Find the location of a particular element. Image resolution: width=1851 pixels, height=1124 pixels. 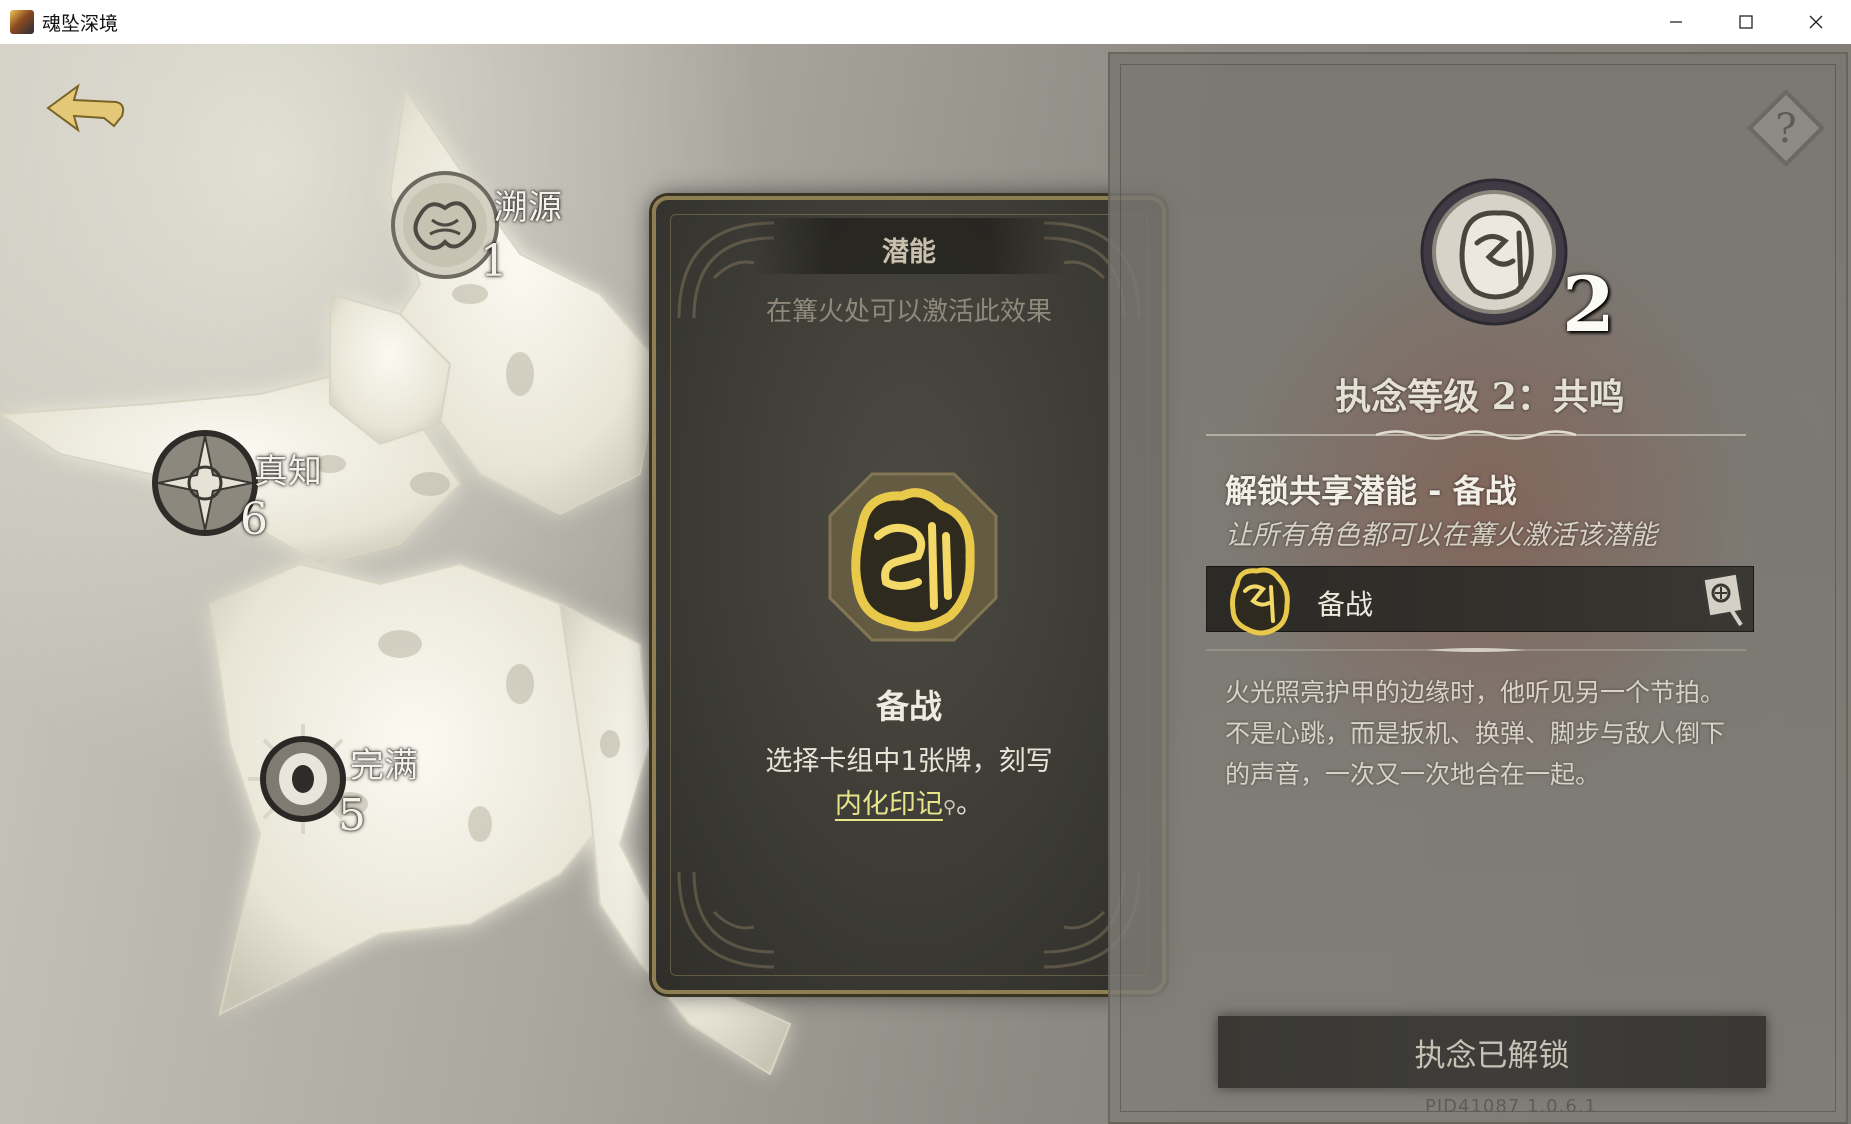

lore-line: 的声音，一次又一次地合在一起。 is located at coordinates (1413, 774).